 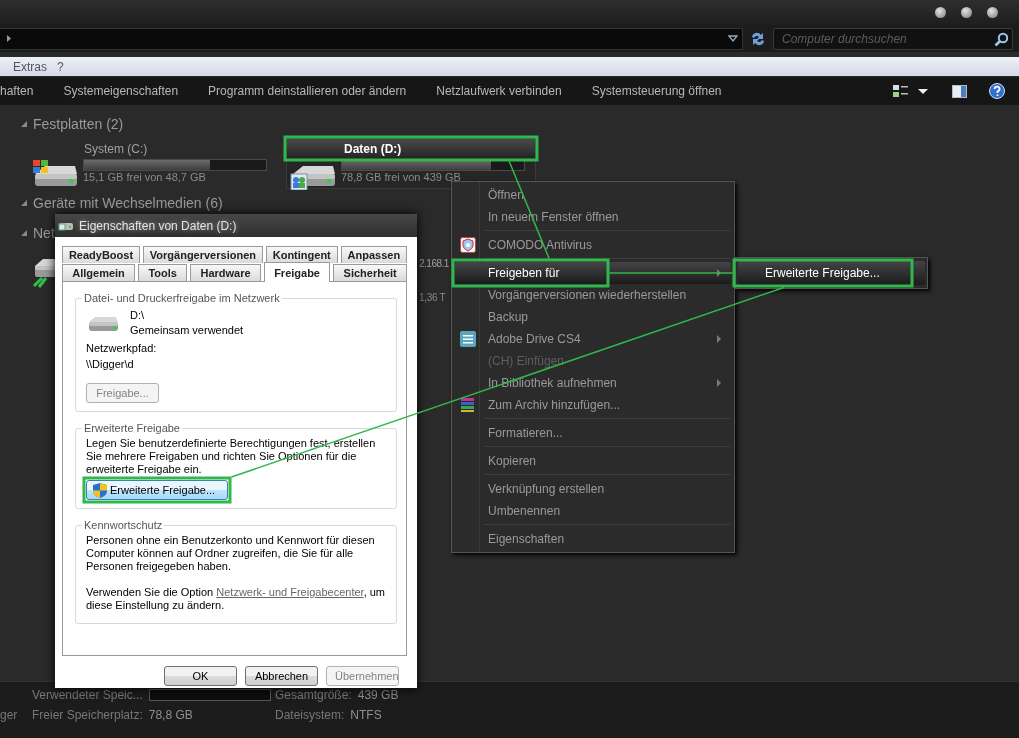 What do you see at coordinates (116, 149) in the screenshot?
I see `drive-name: System (C:)` at bounding box center [116, 149].